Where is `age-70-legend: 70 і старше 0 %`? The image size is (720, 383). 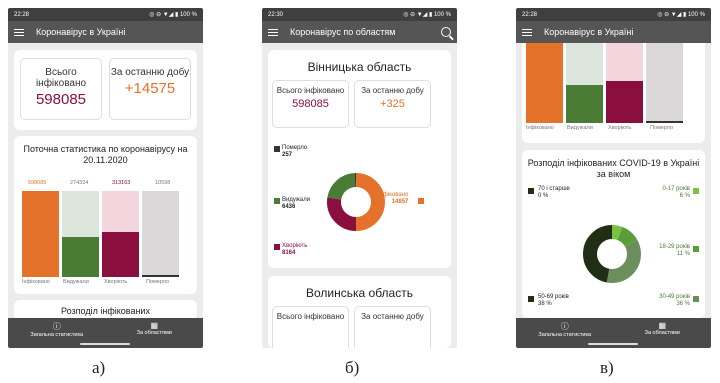
age-70-legend: 70 і старше 0 % is located at coordinates (554, 192).